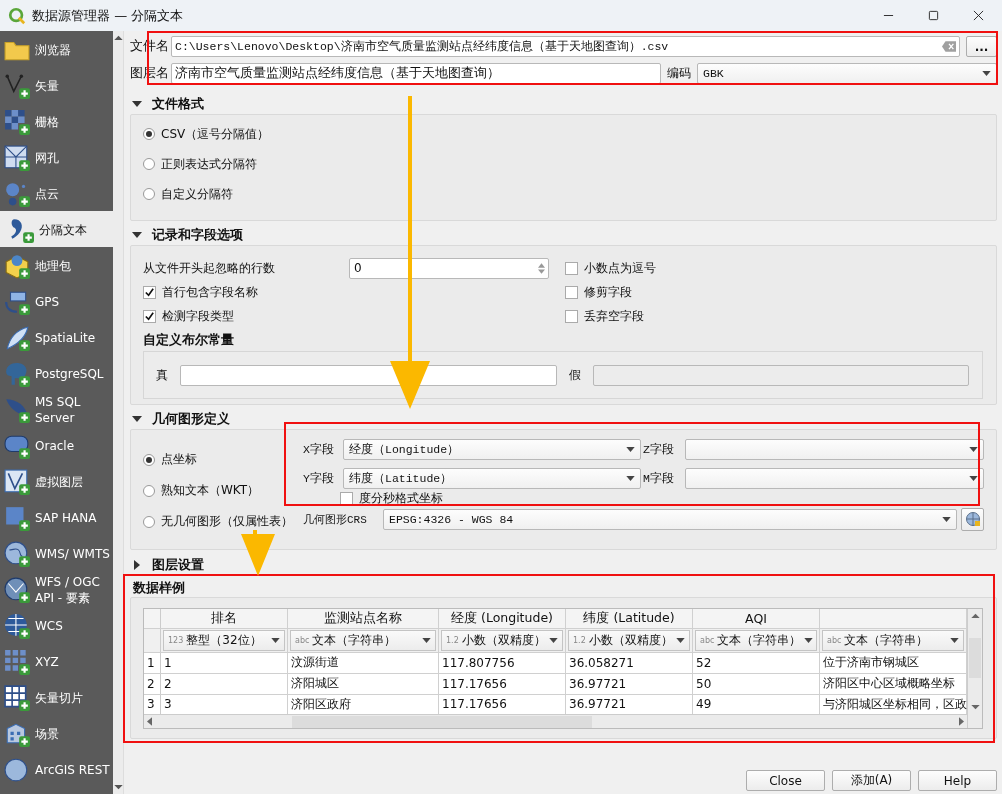 The width and height of the screenshot is (1002, 794). I want to click on field-label: 几何图形CRS, so click(335, 519).